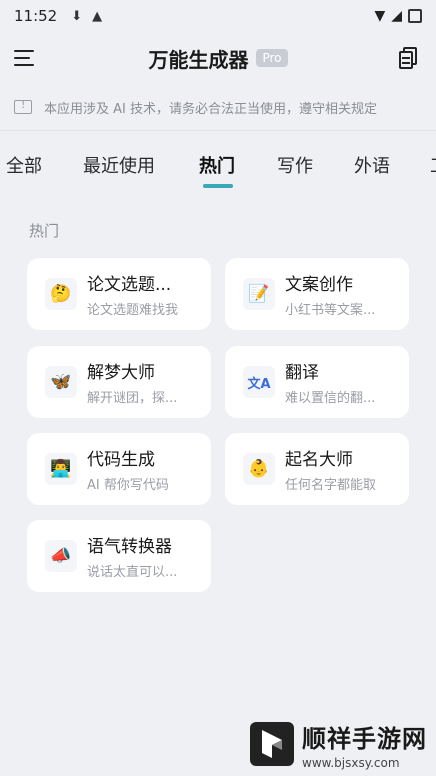 This screenshot has width=436, height=776. What do you see at coordinates (364, 738) in the screenshot?
I see `watermark-name: 顺祥手游网` at bounding box center [364, 738].